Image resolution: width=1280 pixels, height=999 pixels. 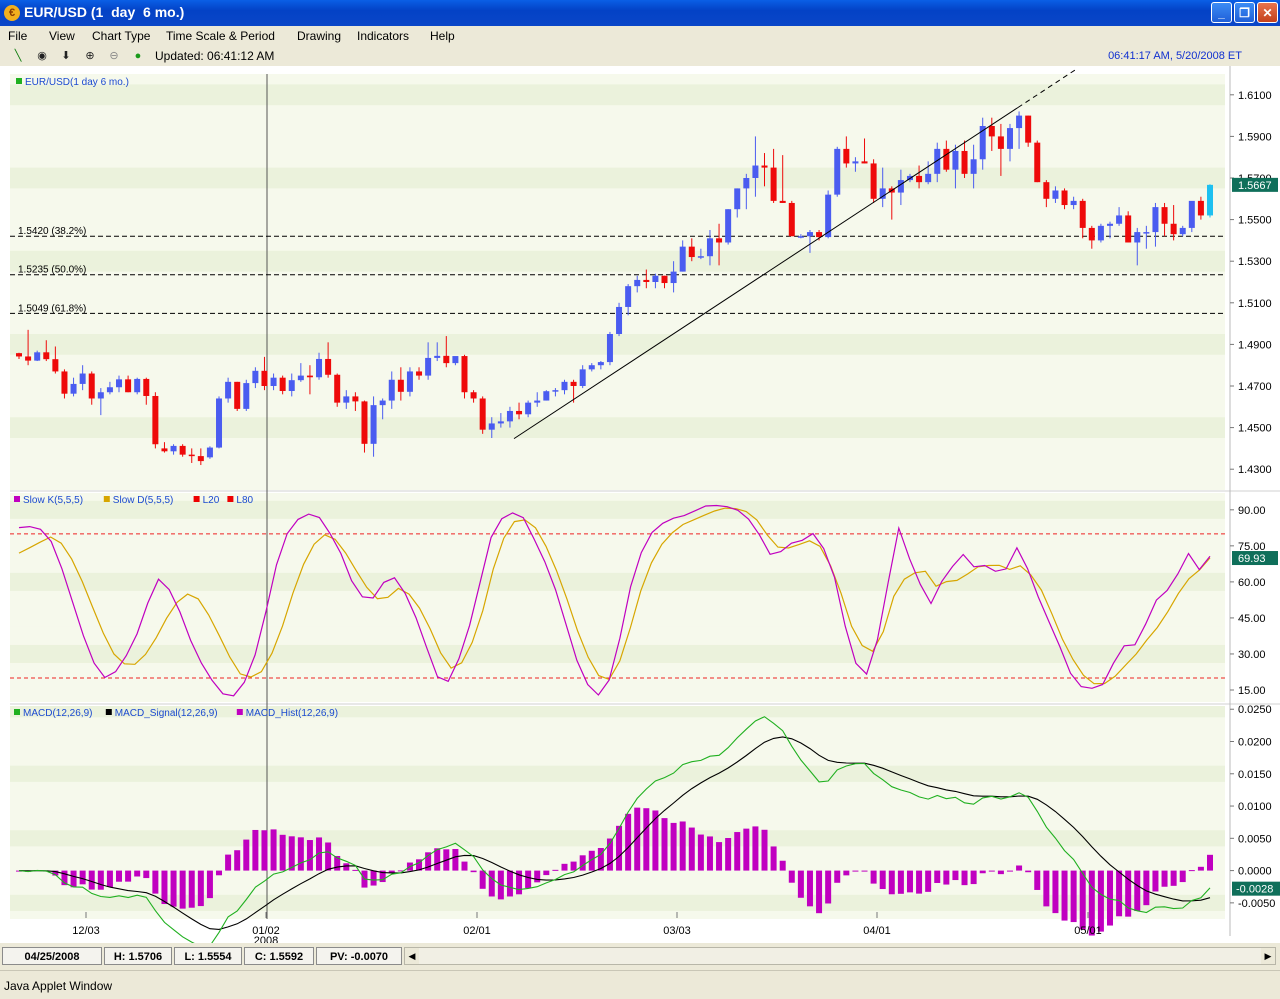 I want to click on macd-legend-label: MACD_Signal(12,26,9), so click(x=166, y=713).